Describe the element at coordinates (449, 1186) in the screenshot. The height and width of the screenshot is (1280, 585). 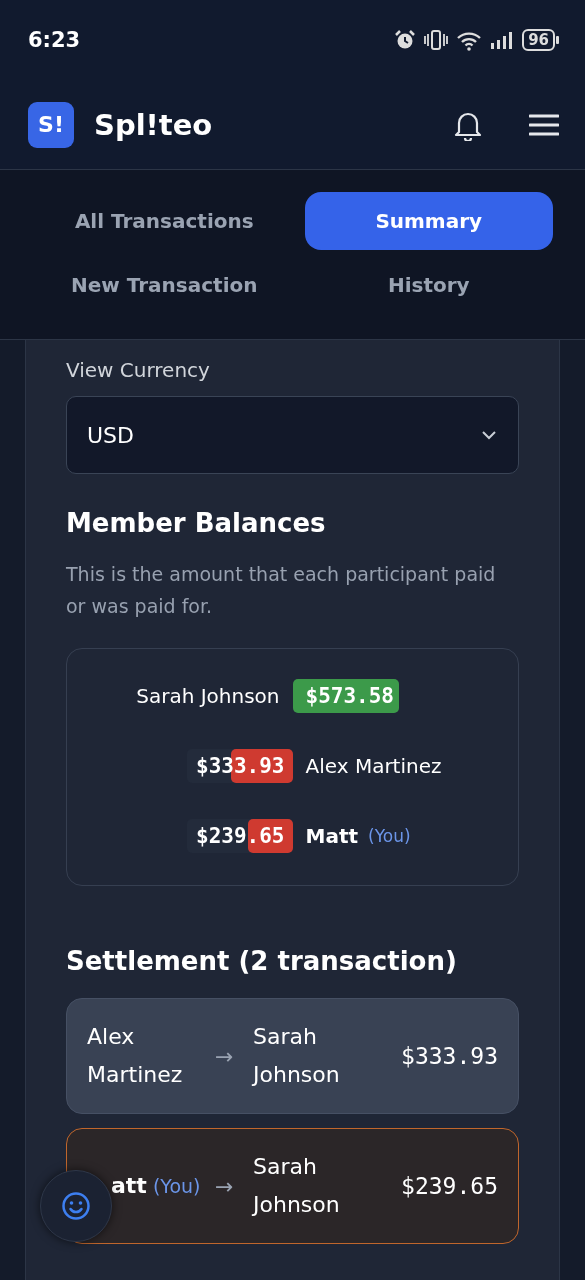
I see `settlement-amount: $239.65` at that location.